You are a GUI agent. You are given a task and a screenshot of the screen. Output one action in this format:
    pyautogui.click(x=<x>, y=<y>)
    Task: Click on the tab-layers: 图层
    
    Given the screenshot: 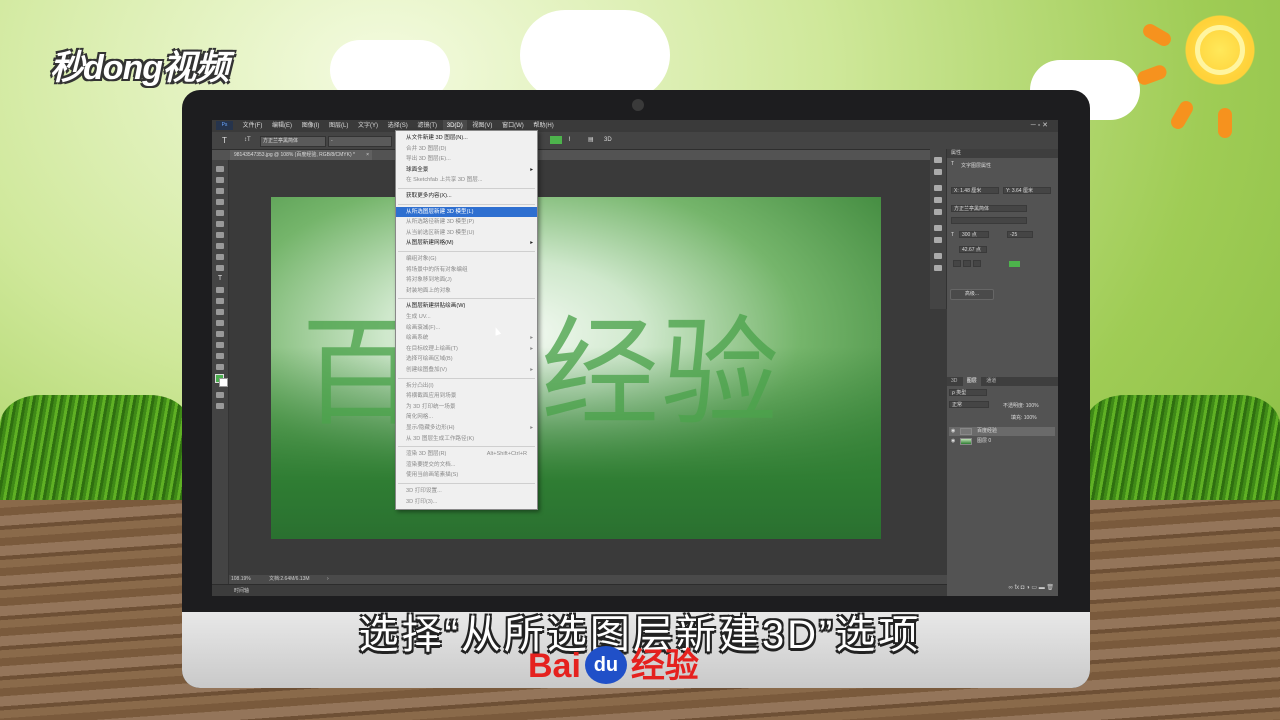 What is the action you would take?
    pyautogui.click(x=971, y=381)
    